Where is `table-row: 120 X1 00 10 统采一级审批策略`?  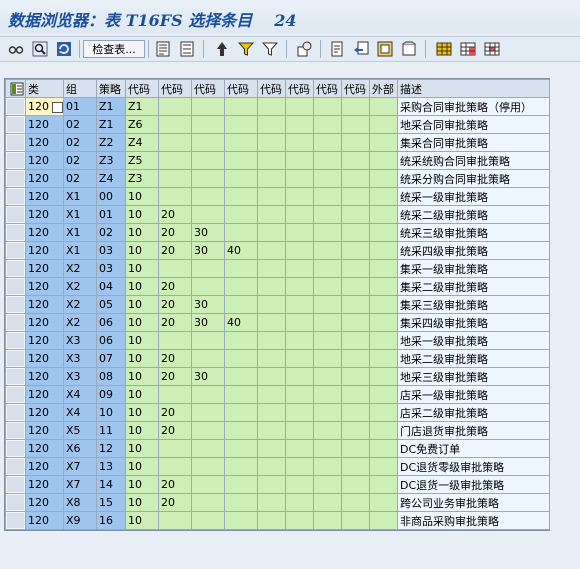 table-row: 120 X1 00 10 统采一级审批策略 is located at coordinates (277, 196).